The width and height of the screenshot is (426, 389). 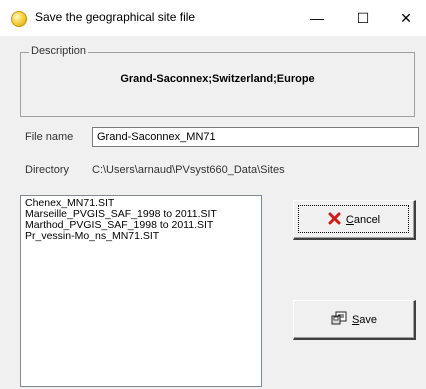 I want to click on title-bar: Save the geographical site file — ☐ ✕, so click(x=213, y=18).